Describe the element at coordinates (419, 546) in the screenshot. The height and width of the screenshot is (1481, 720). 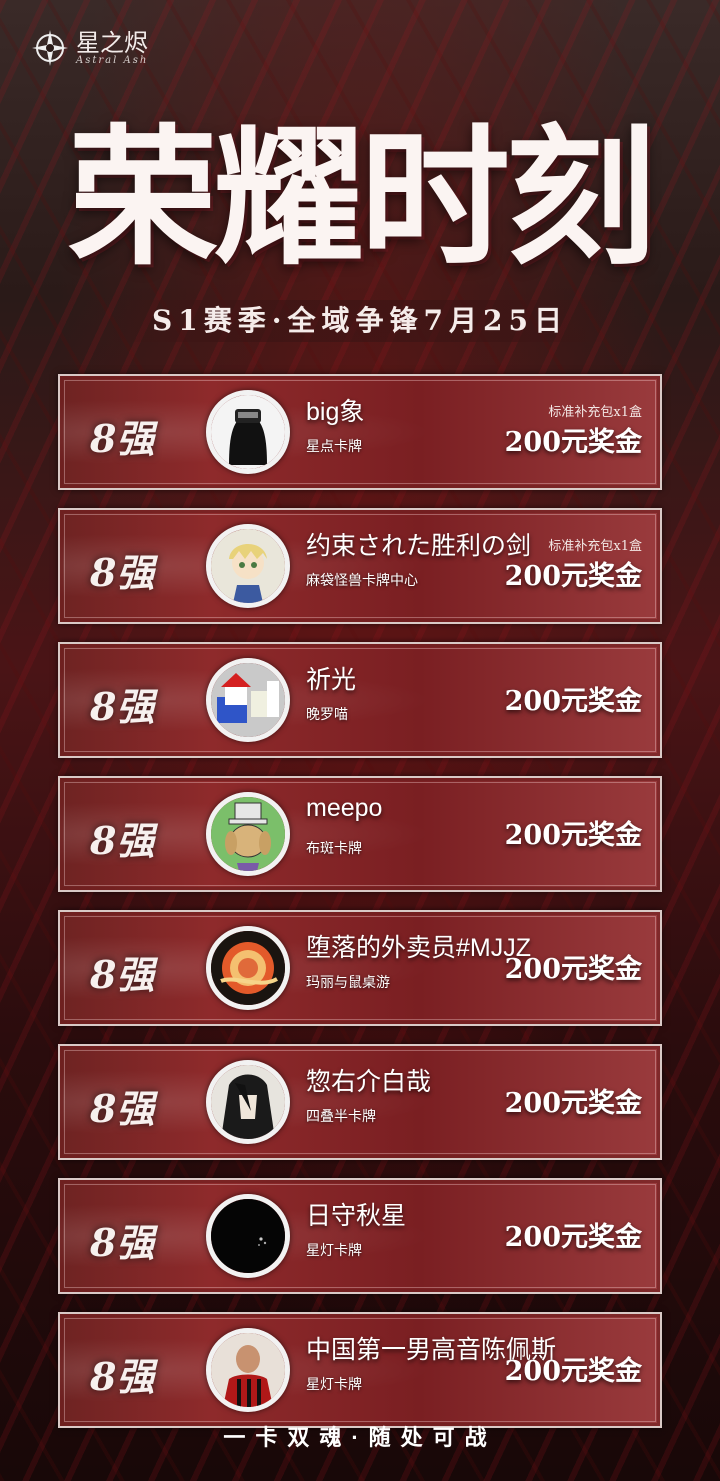
I see `player-name: 约束された胜利の剑` at that location.